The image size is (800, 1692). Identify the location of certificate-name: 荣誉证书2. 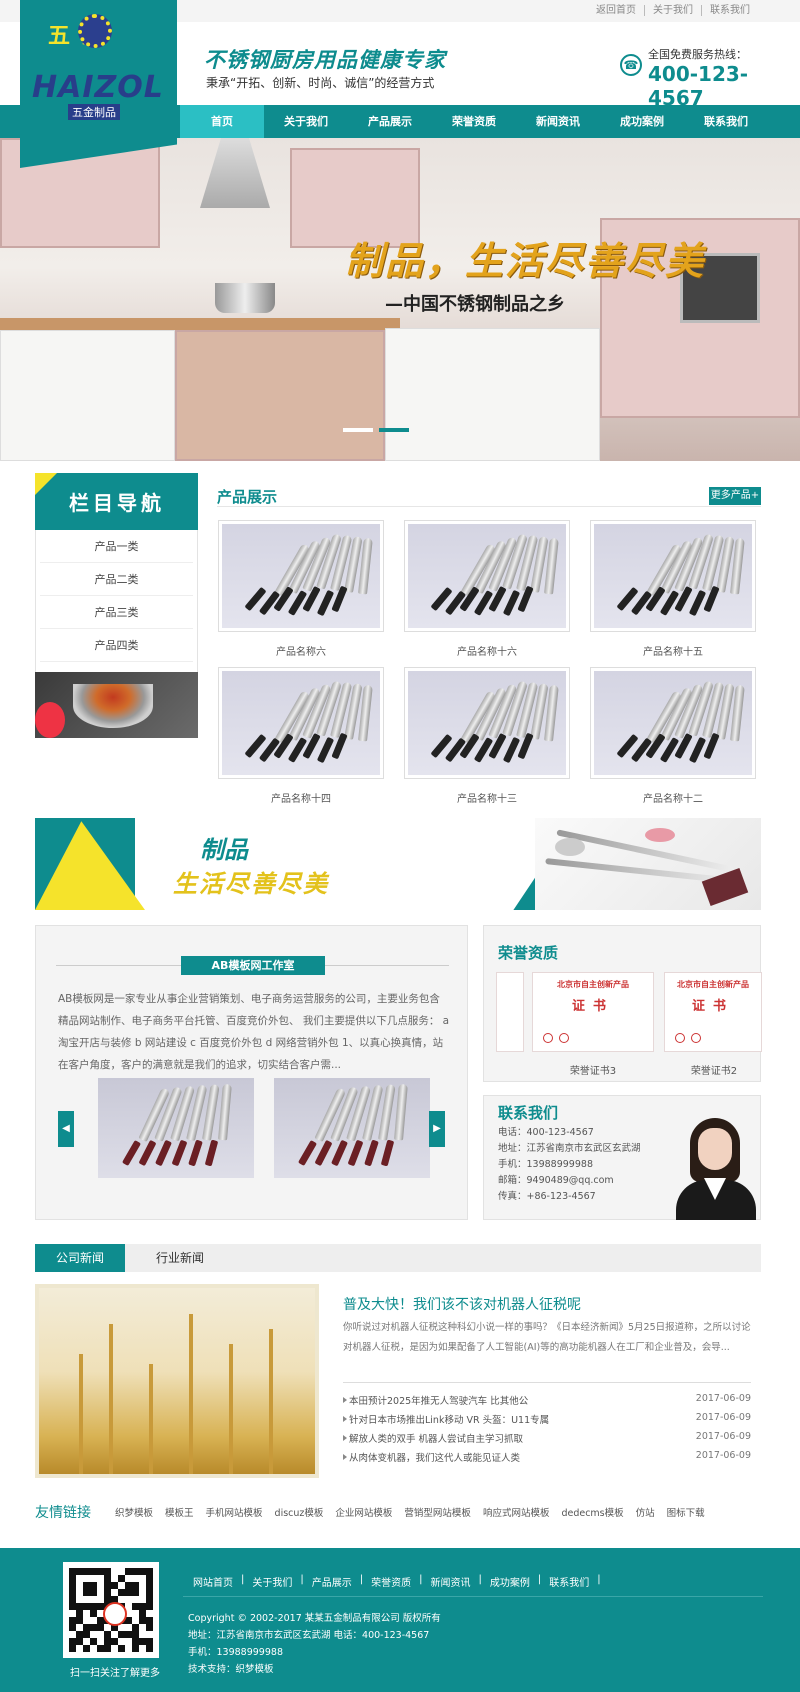
(714, 1069).